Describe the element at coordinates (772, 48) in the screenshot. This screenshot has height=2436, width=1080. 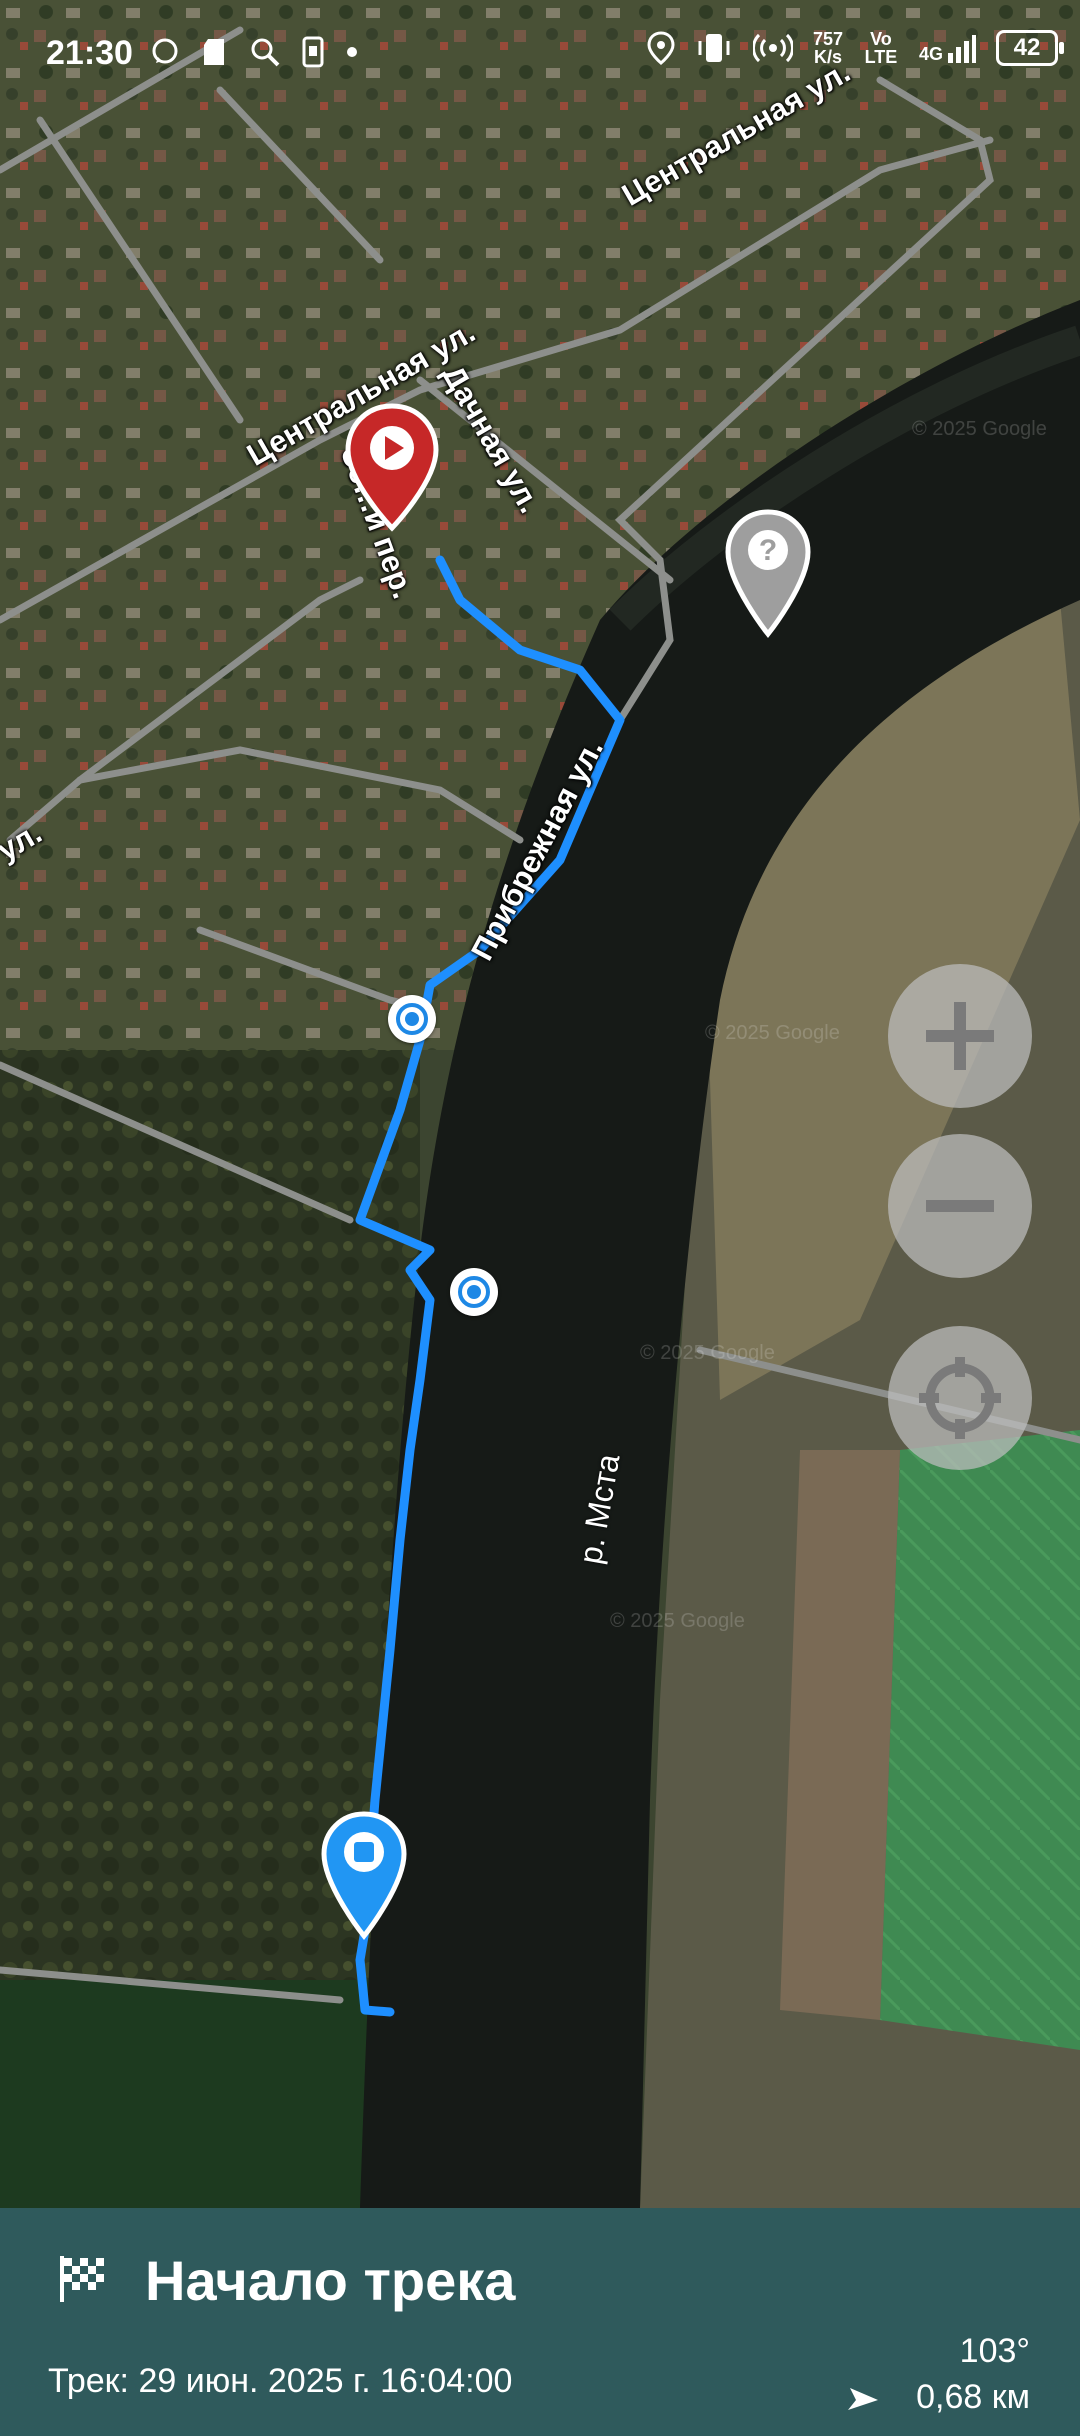
I see `hotspot-icon` at that location.